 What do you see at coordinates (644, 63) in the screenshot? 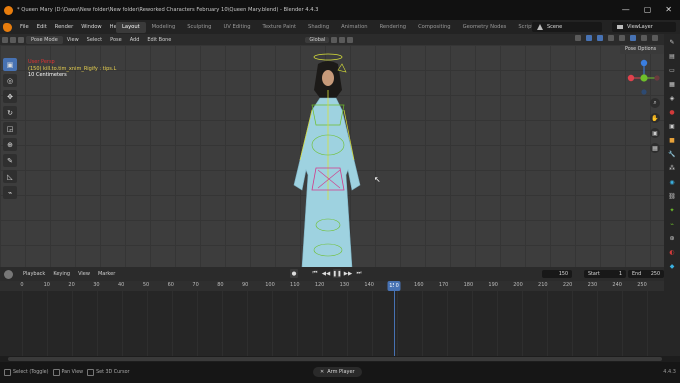
I see `gizmo-z-axis` at bounding box center [644, 63].